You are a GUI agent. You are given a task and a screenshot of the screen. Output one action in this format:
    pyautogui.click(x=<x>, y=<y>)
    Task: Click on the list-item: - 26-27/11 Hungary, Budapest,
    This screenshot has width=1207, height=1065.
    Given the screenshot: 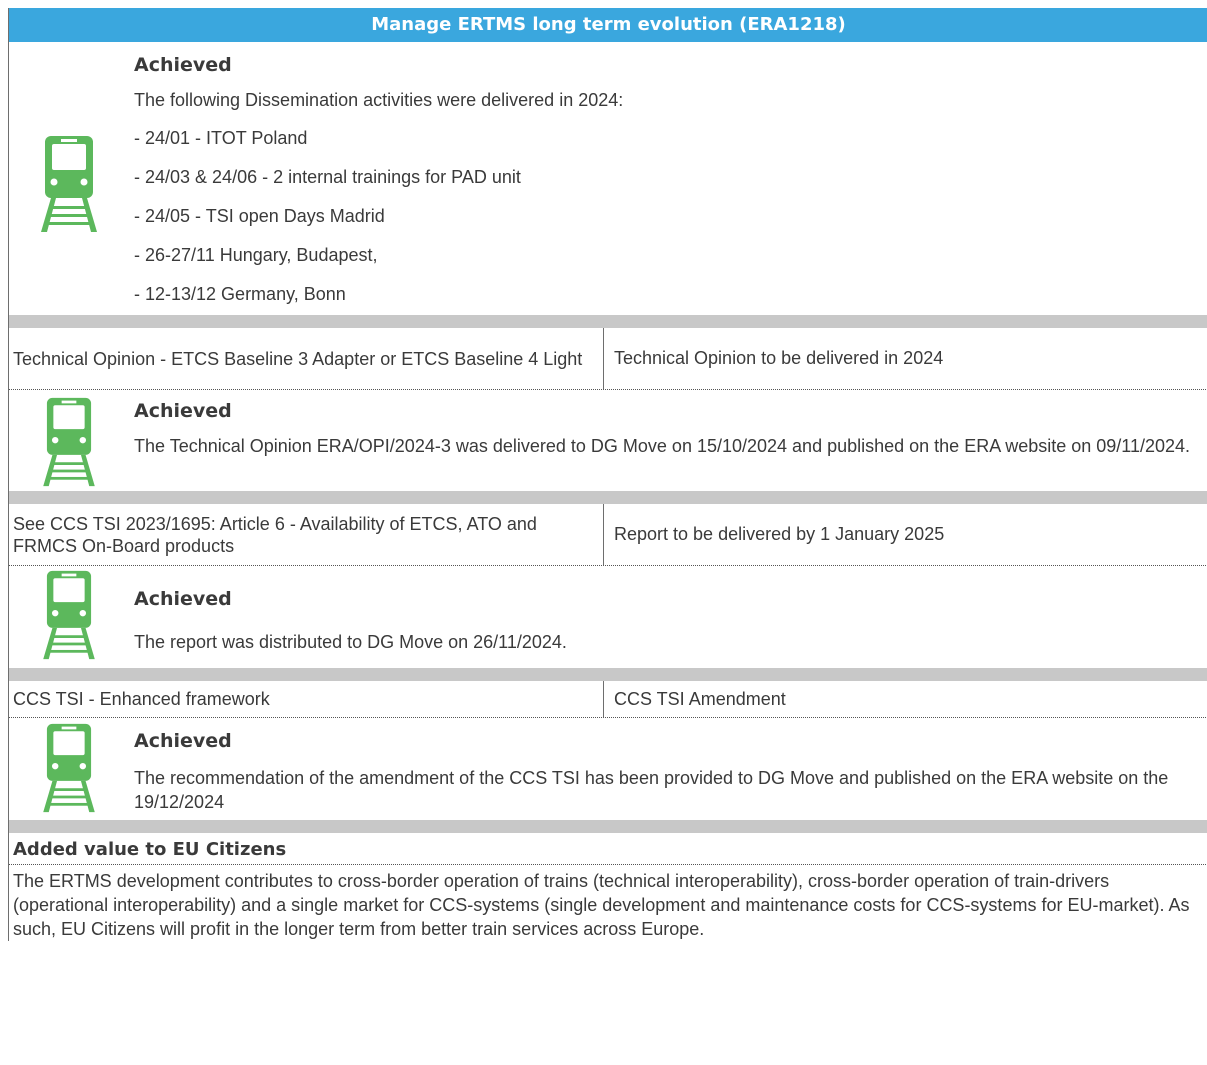 What is the action you would take?
    pyautogui.click(x=256, y=255)
    